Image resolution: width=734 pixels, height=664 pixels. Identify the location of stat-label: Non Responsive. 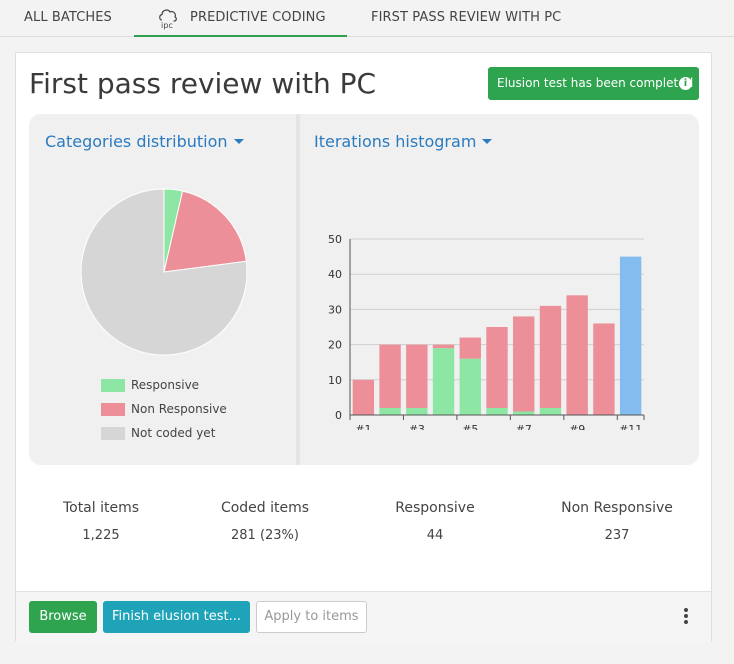
(617, 508).